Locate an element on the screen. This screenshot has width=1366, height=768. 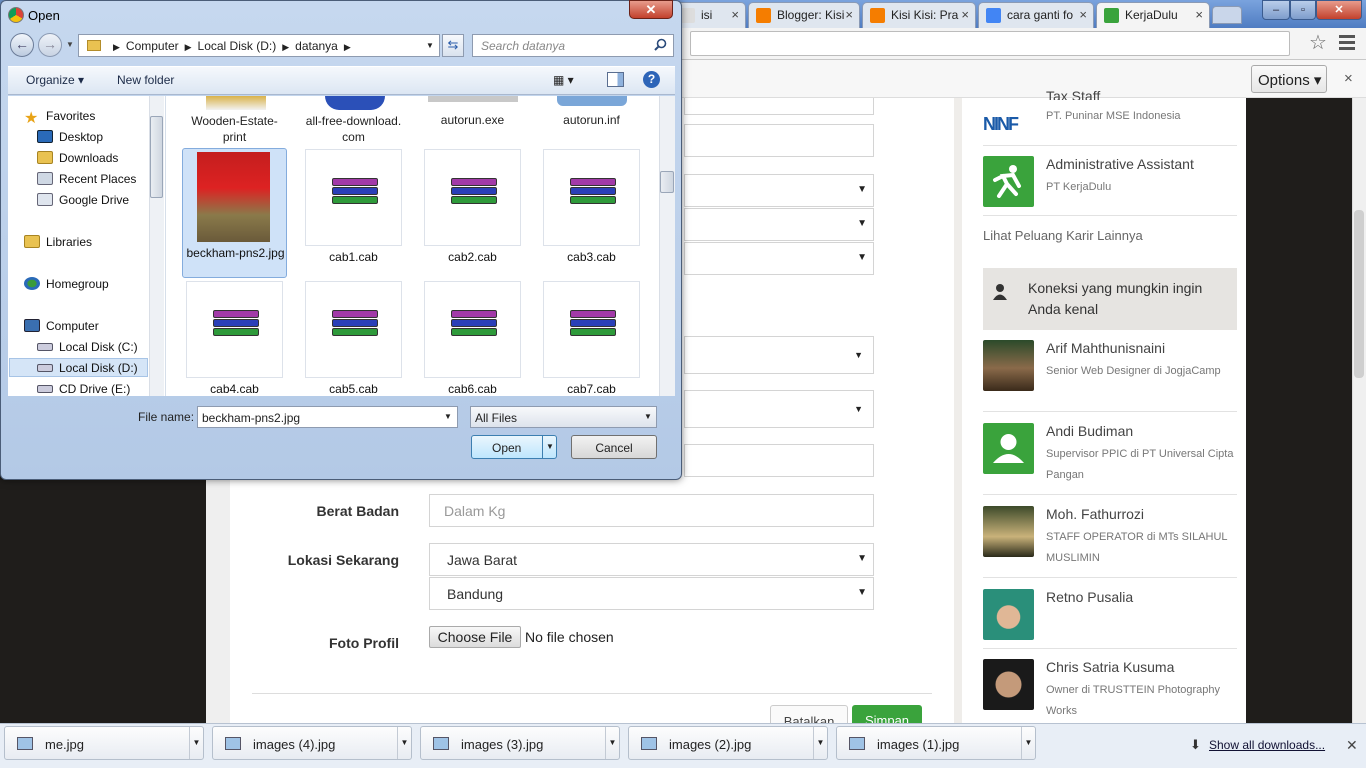
bookmark-star-icon: ☆ is located at coordinates (1318, 42).